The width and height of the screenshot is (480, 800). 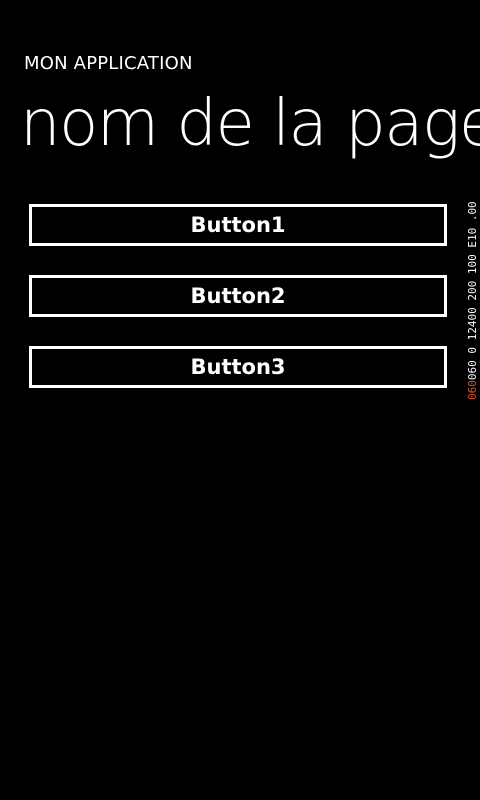 I want to click on frame-rate-counter-values: 060 0 12400 200 100 E10 .00, so click(x=472, y=287).